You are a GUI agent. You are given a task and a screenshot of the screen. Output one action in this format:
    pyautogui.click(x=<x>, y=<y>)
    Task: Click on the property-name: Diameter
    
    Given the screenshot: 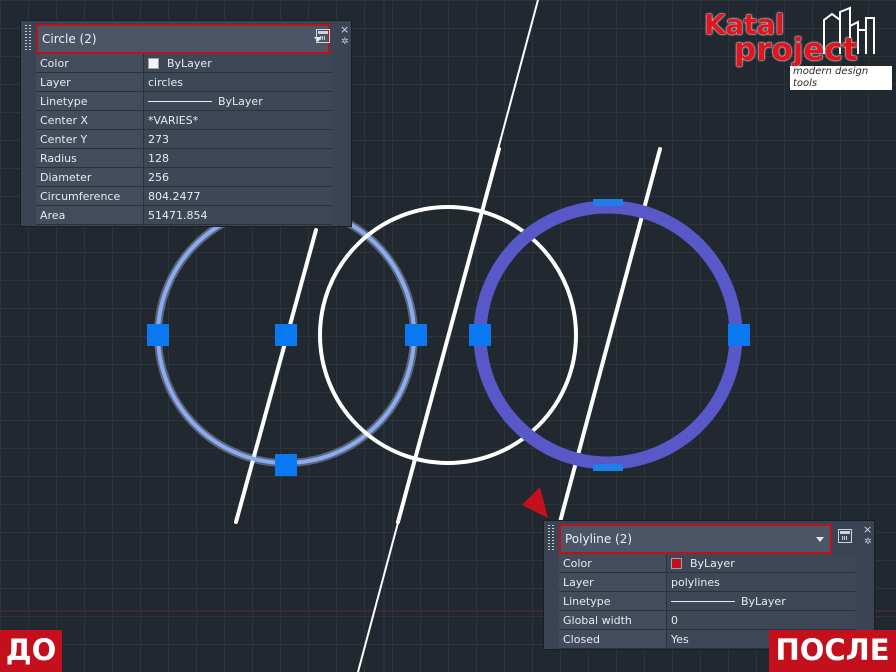 What is the action you would take?
    pyautogui.click(x=90, y=177)
    